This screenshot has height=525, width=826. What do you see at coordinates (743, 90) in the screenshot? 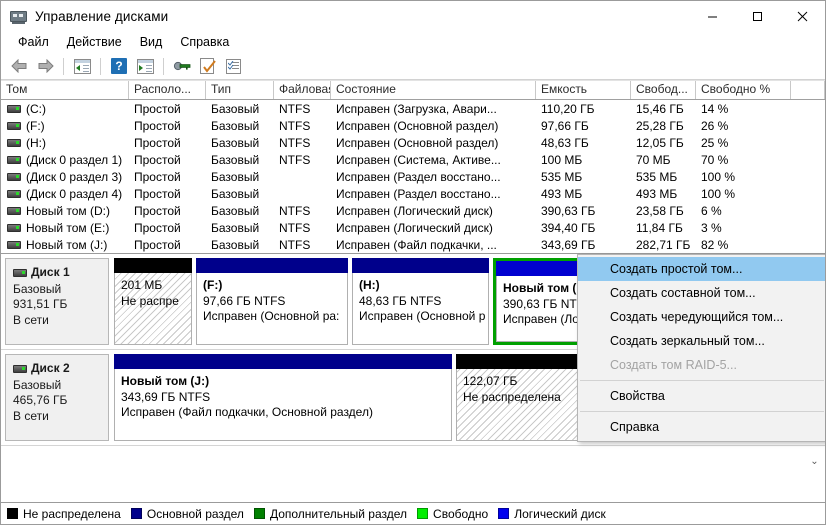
I see `column-header-free-percent: Свободно %` at bounding box center [743, 90].